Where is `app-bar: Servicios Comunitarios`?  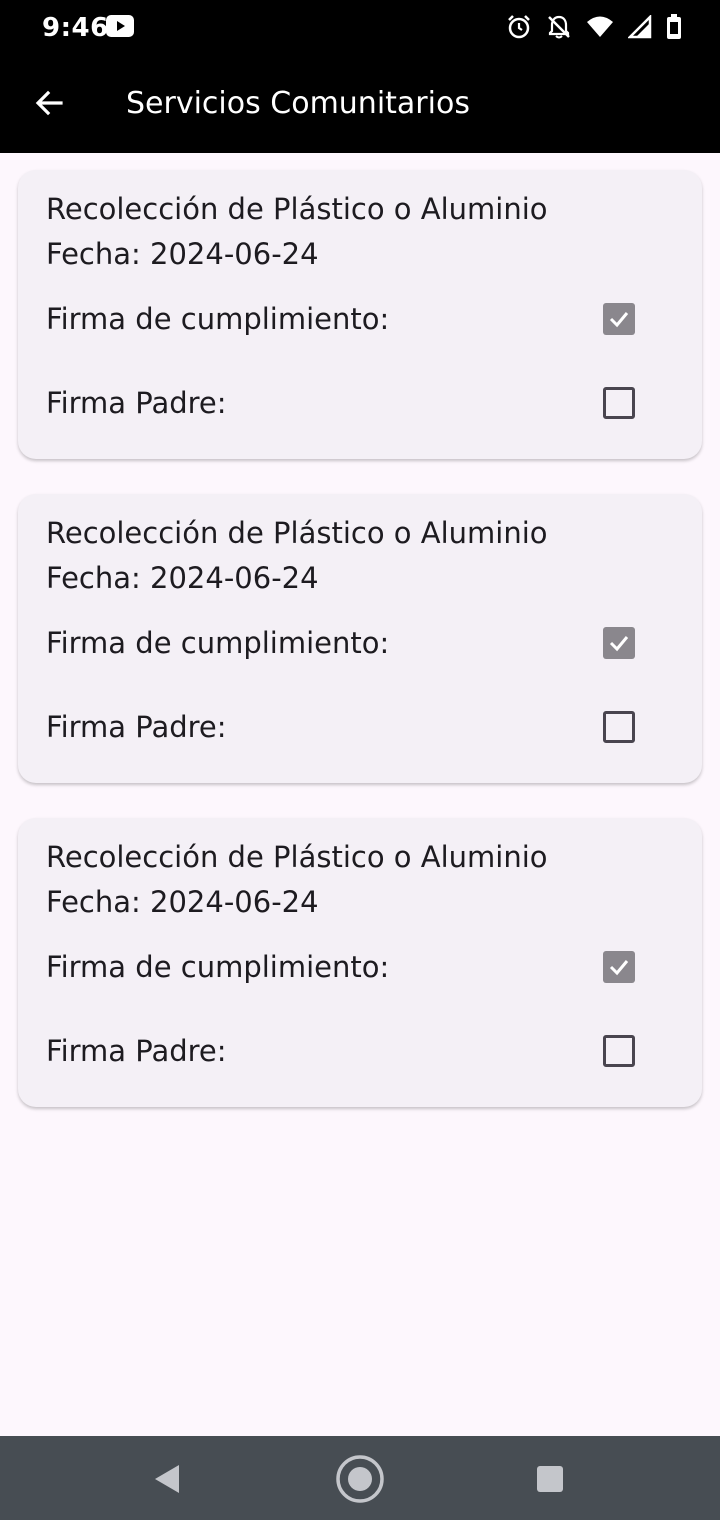
app-bar: Servicios Comunitarios is located at coordinates (360, 104).